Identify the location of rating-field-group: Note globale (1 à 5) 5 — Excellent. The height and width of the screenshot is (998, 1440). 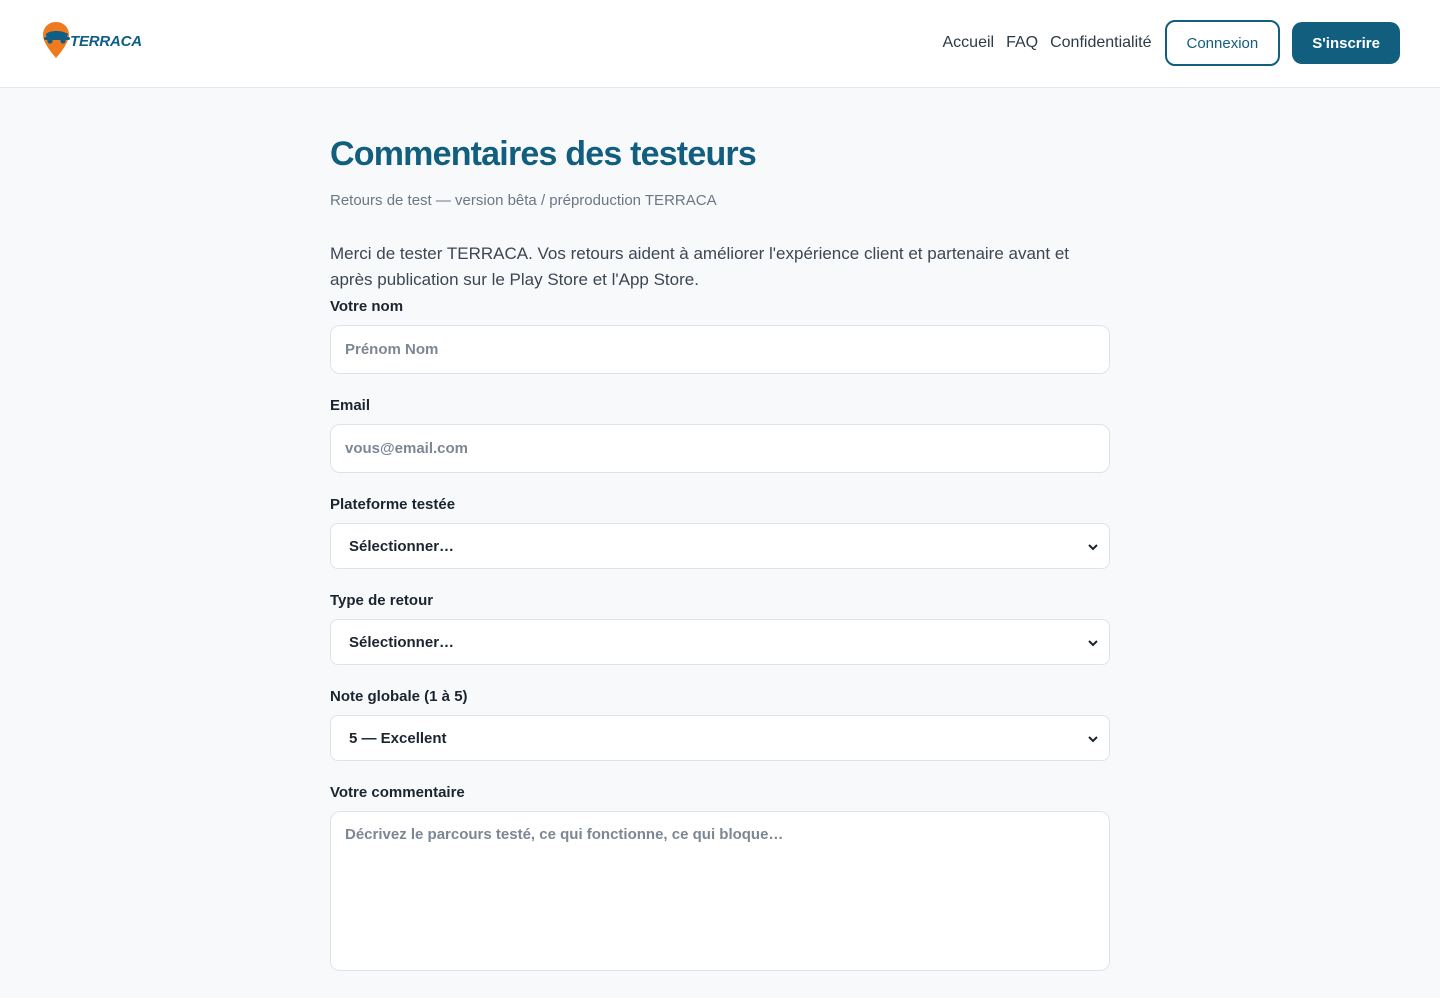
(720, 724).